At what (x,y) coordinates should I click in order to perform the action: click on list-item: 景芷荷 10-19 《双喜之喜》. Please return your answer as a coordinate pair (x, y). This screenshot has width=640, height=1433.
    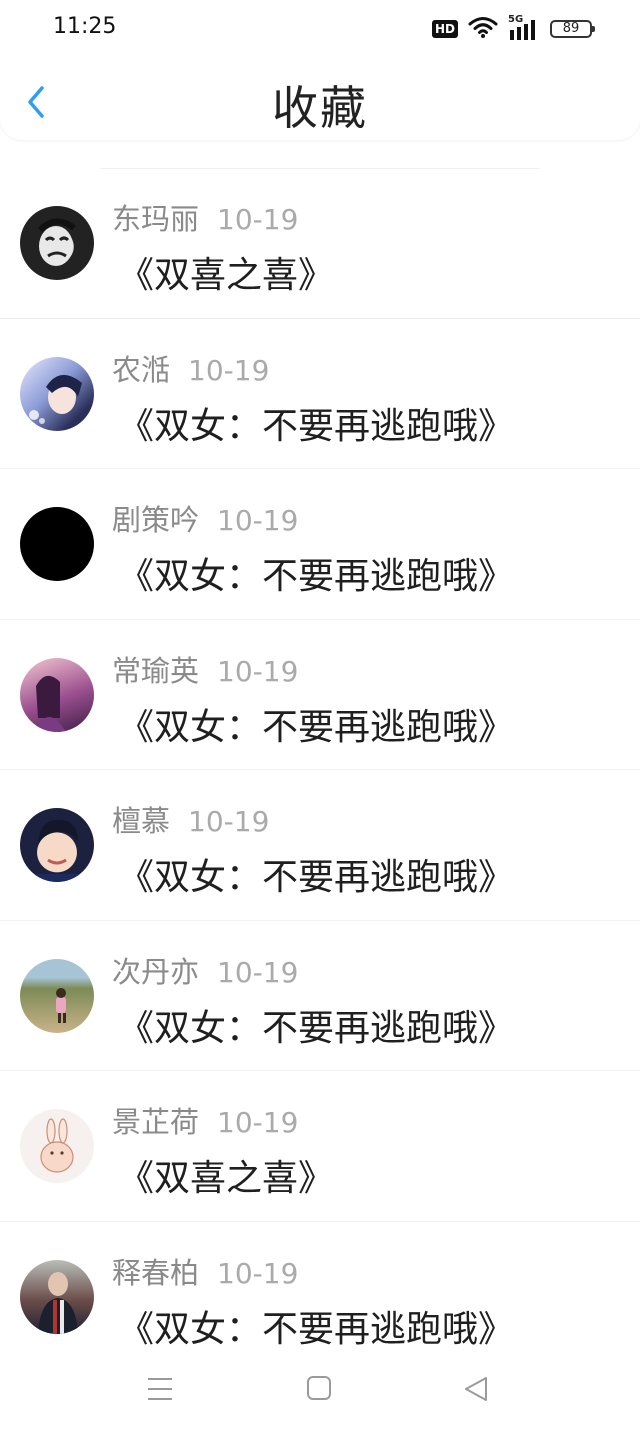
    Looking at the image, I should click on (320, 1146).